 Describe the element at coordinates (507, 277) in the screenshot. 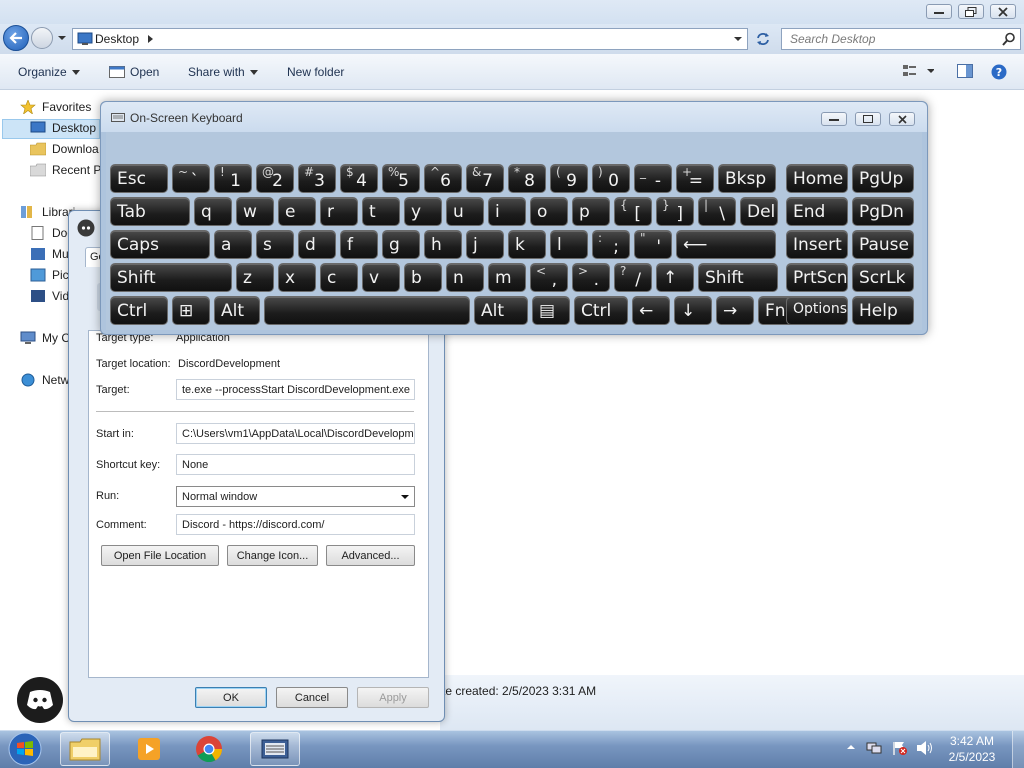

I see `osk-key-3-7: m` at that location.